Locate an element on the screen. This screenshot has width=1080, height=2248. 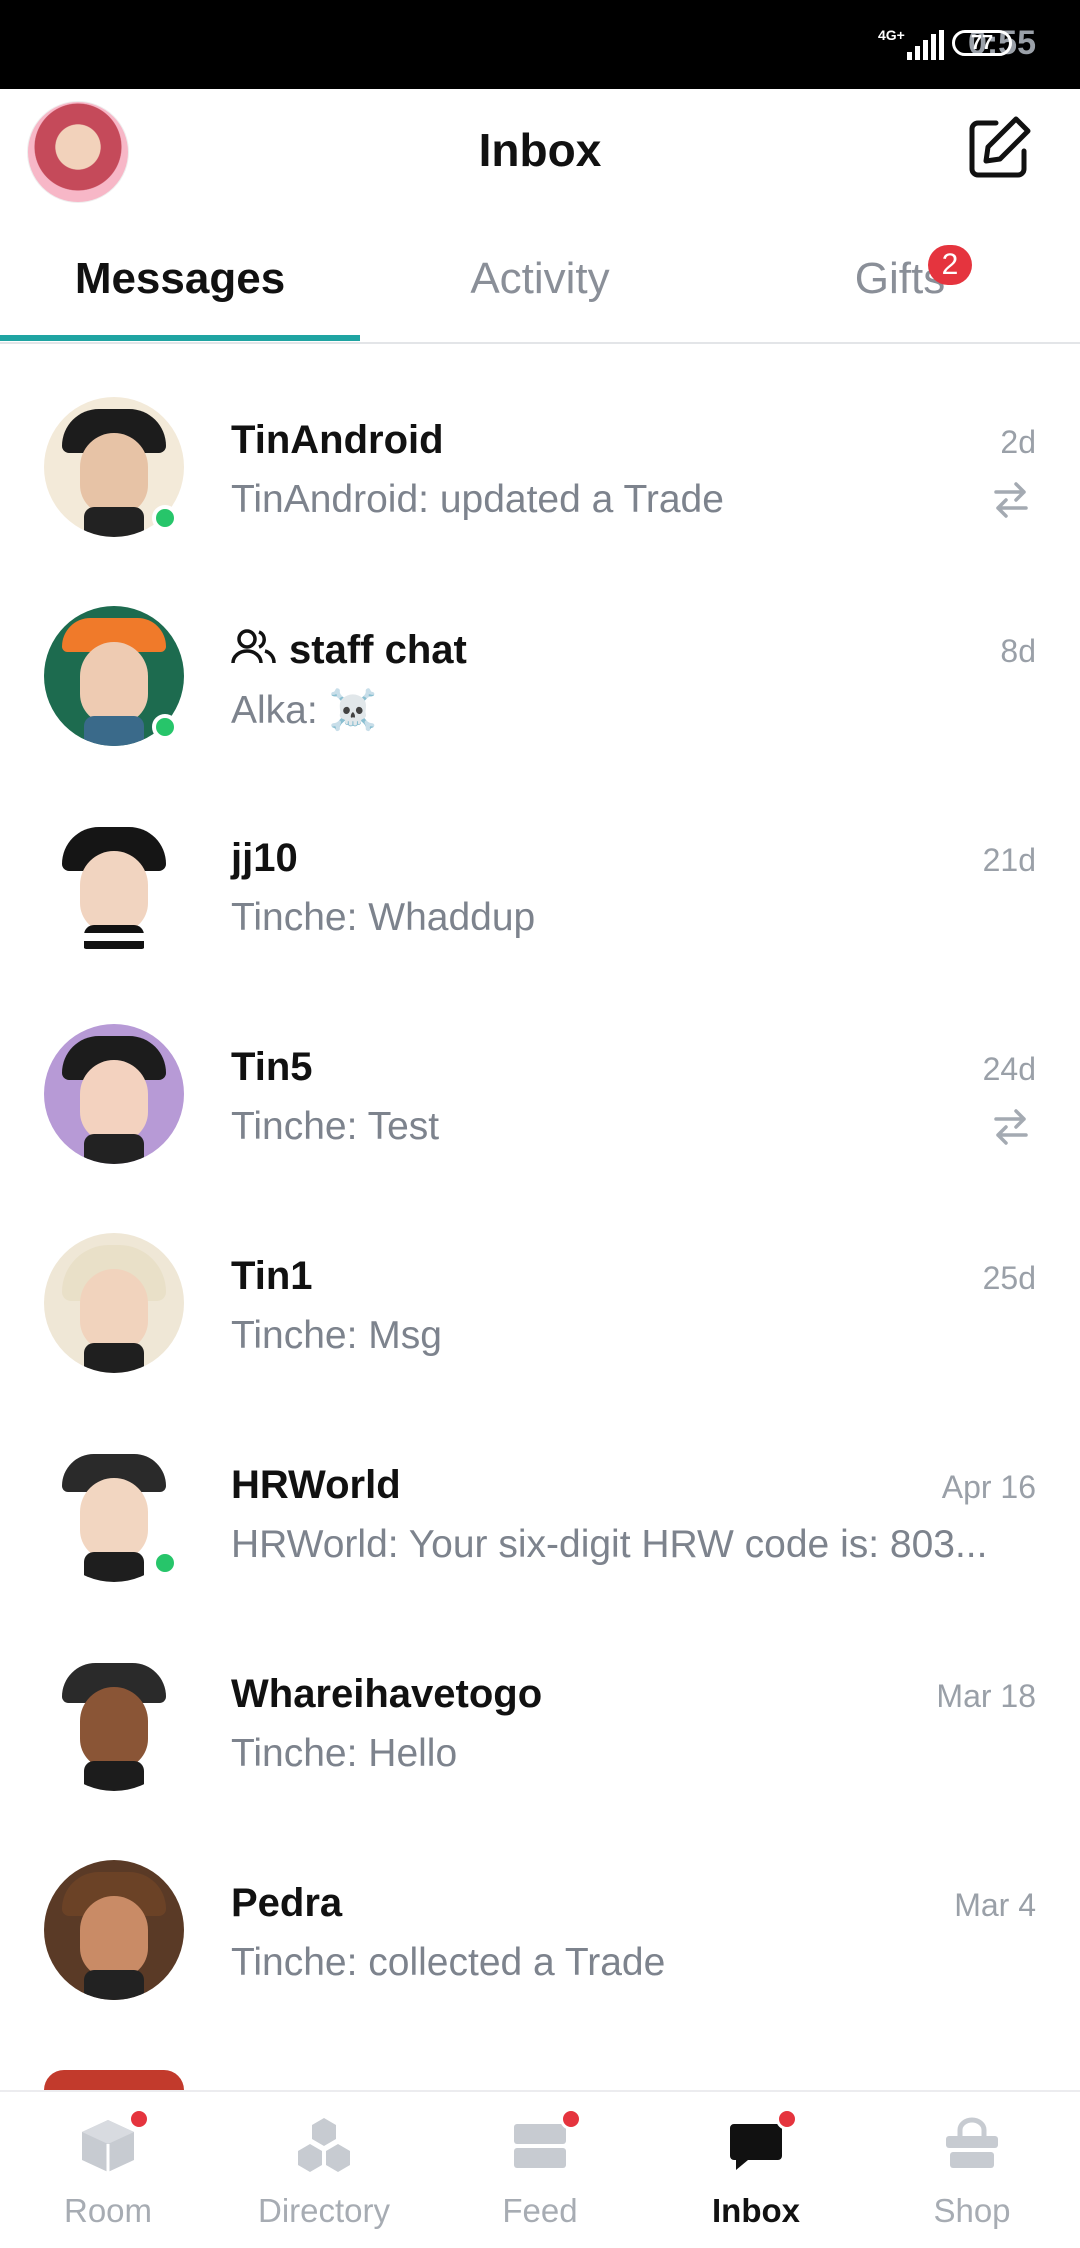
conversation-preview: Tinche: Test is located at coordinates (335, 1126).